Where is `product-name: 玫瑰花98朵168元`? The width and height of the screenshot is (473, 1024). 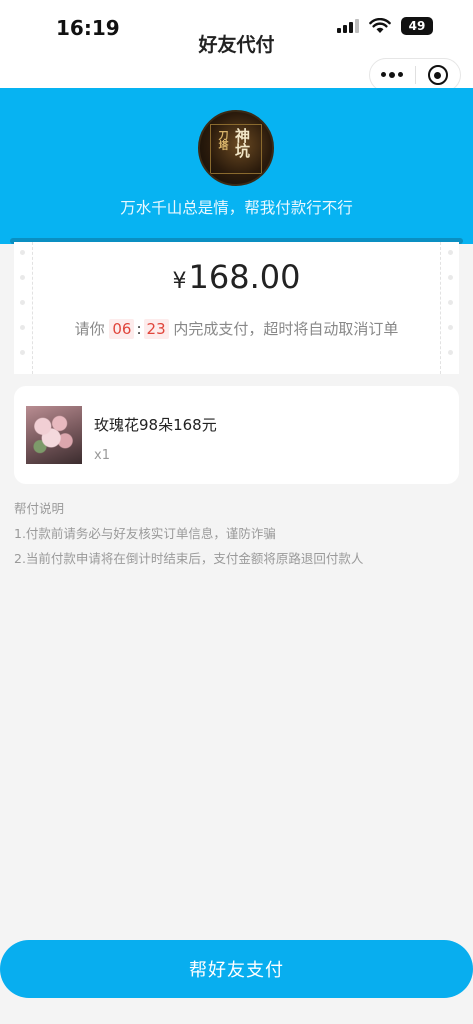 product-name: 玫瑰花98朵168元 is located at coordinates (155, 425).